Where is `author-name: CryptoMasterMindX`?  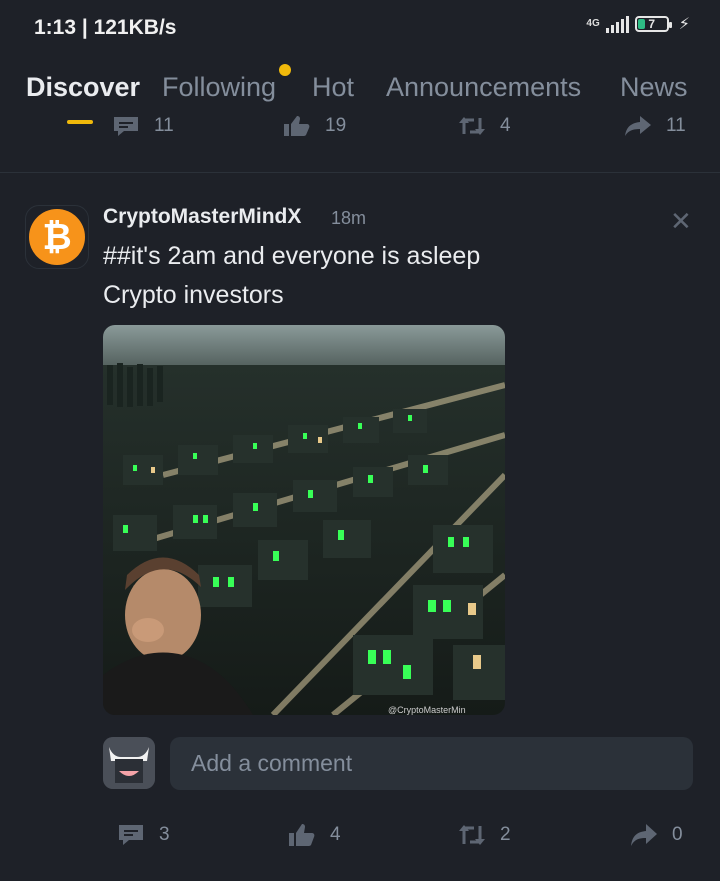
author-name: CryptoMasterMindX is located at coordinates (202, 217).